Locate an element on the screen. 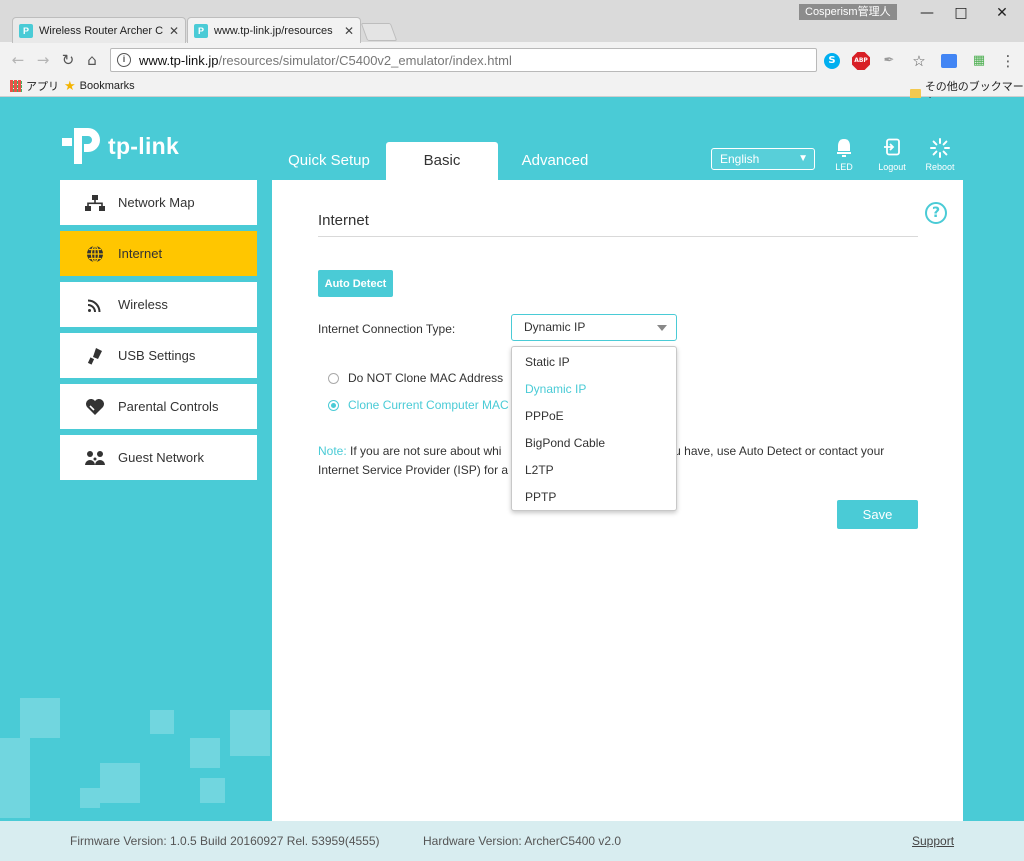 This screenshot has width=1024, height=861. radio-button-icon is located at coordinates (333, 378).